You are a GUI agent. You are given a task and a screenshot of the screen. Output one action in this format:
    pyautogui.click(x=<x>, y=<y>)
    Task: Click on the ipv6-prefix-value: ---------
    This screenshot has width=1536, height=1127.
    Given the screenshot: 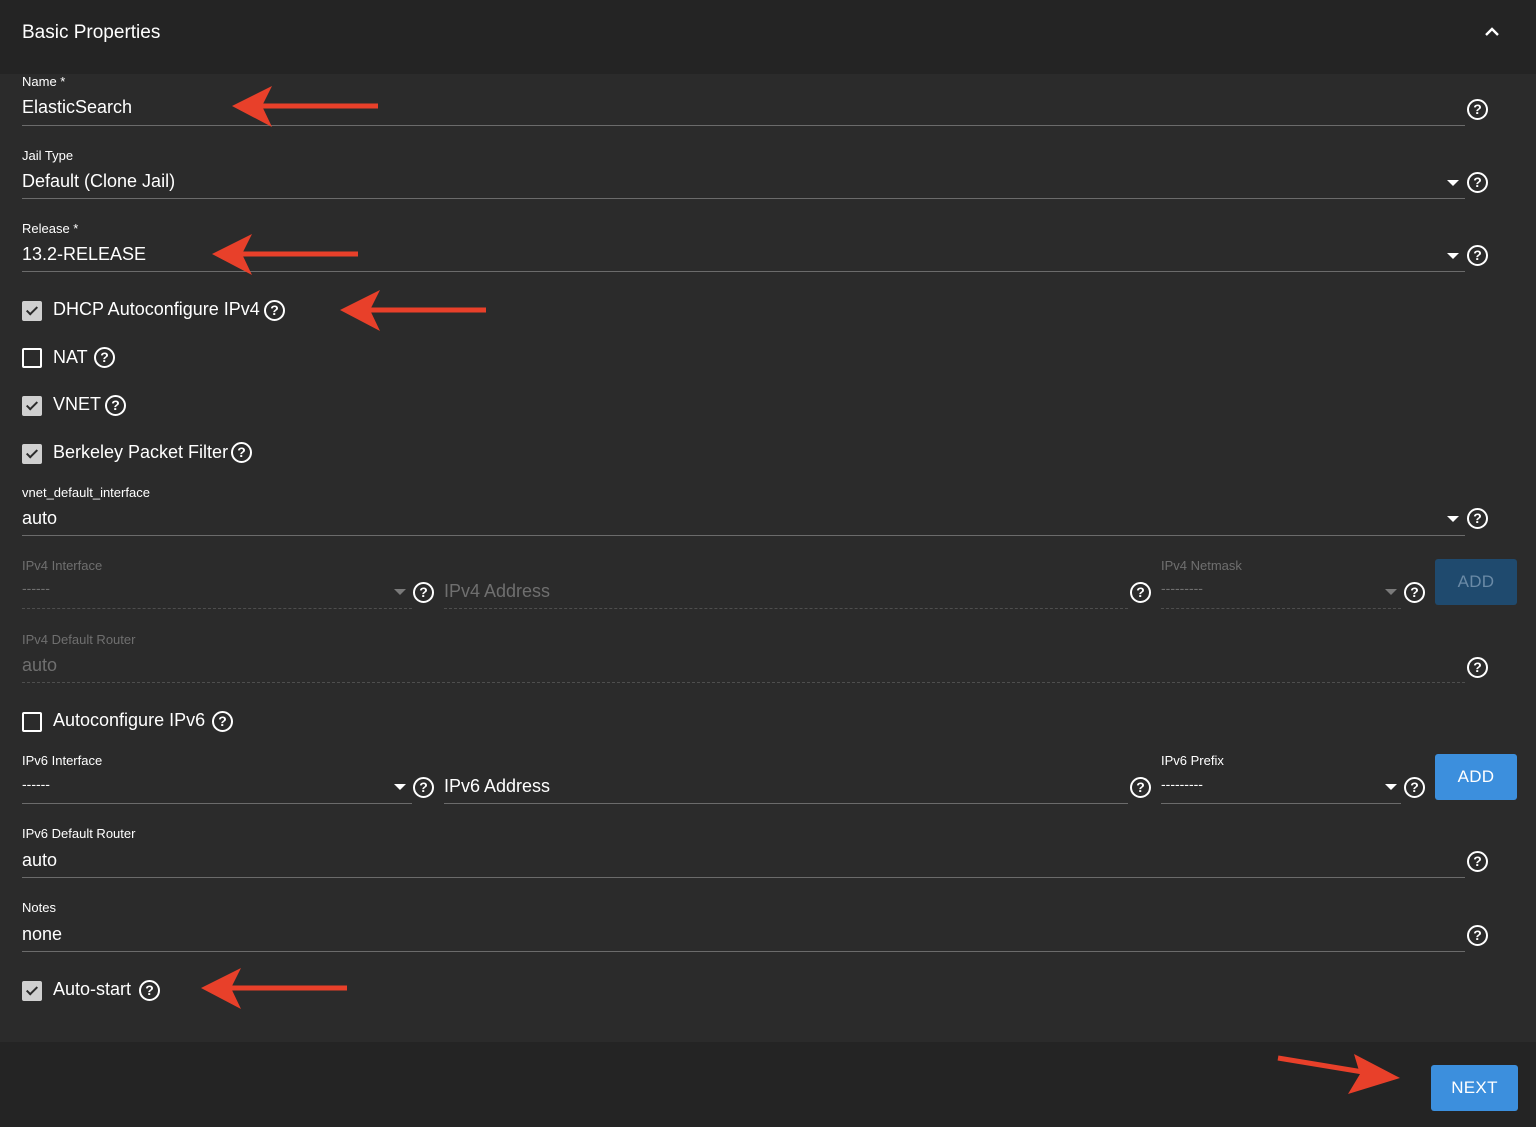 What is the action you would take?
    pyautogui.click(x=1182, y=784)
    